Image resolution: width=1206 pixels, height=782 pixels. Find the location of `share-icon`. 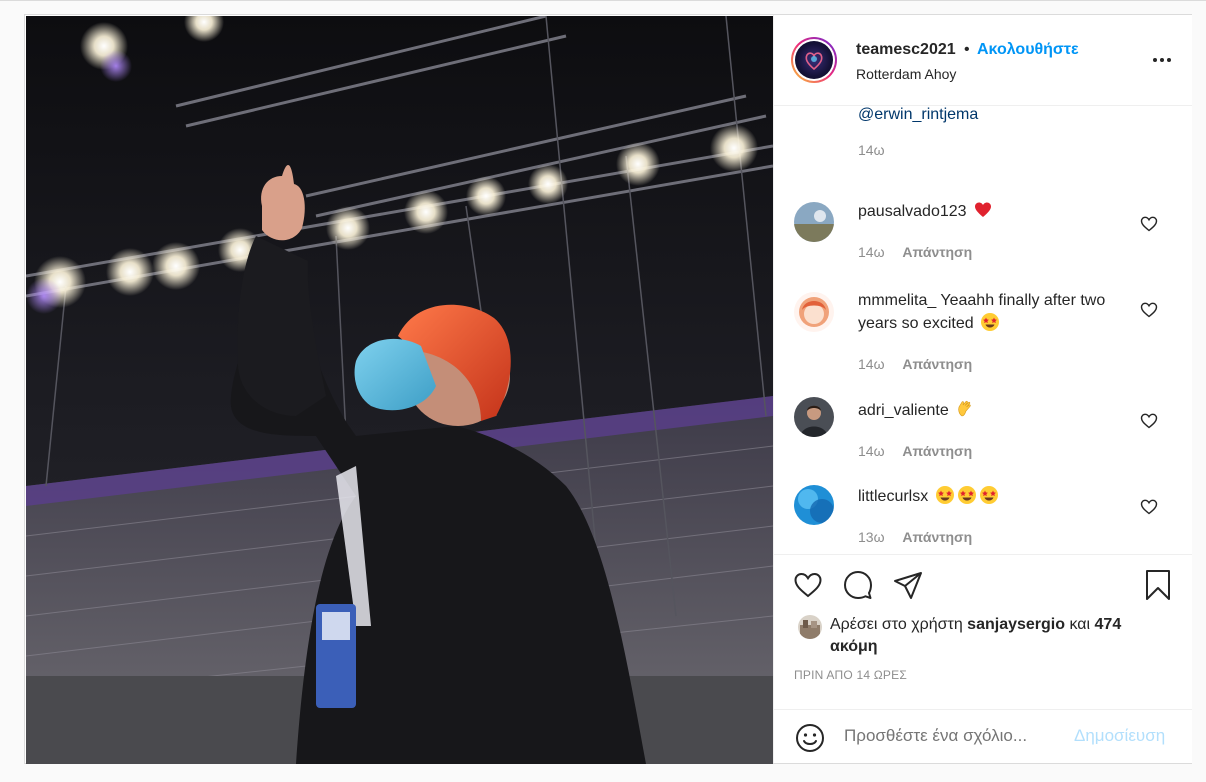

share-icon is located at coordinates (908, 585).